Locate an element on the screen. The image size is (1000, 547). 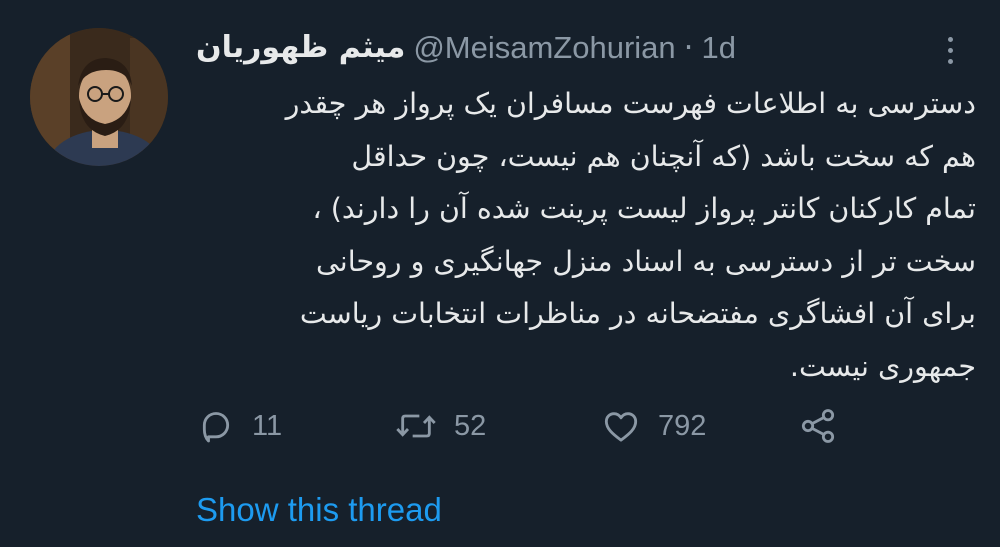
tweet-text-line: جمهوری نیست. is located at coordinates (882, 366).